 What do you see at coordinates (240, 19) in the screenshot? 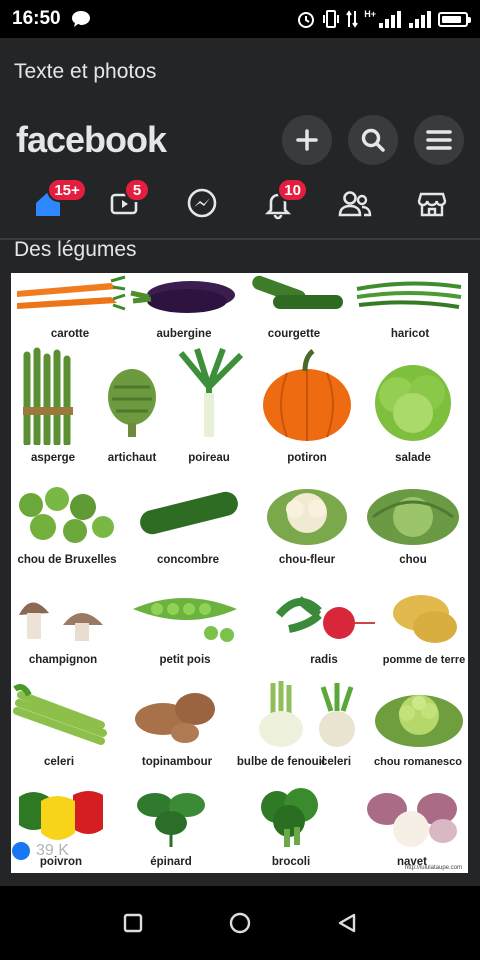
I see `status-bar: 16:50 H+` at bounding box center [240, 19].